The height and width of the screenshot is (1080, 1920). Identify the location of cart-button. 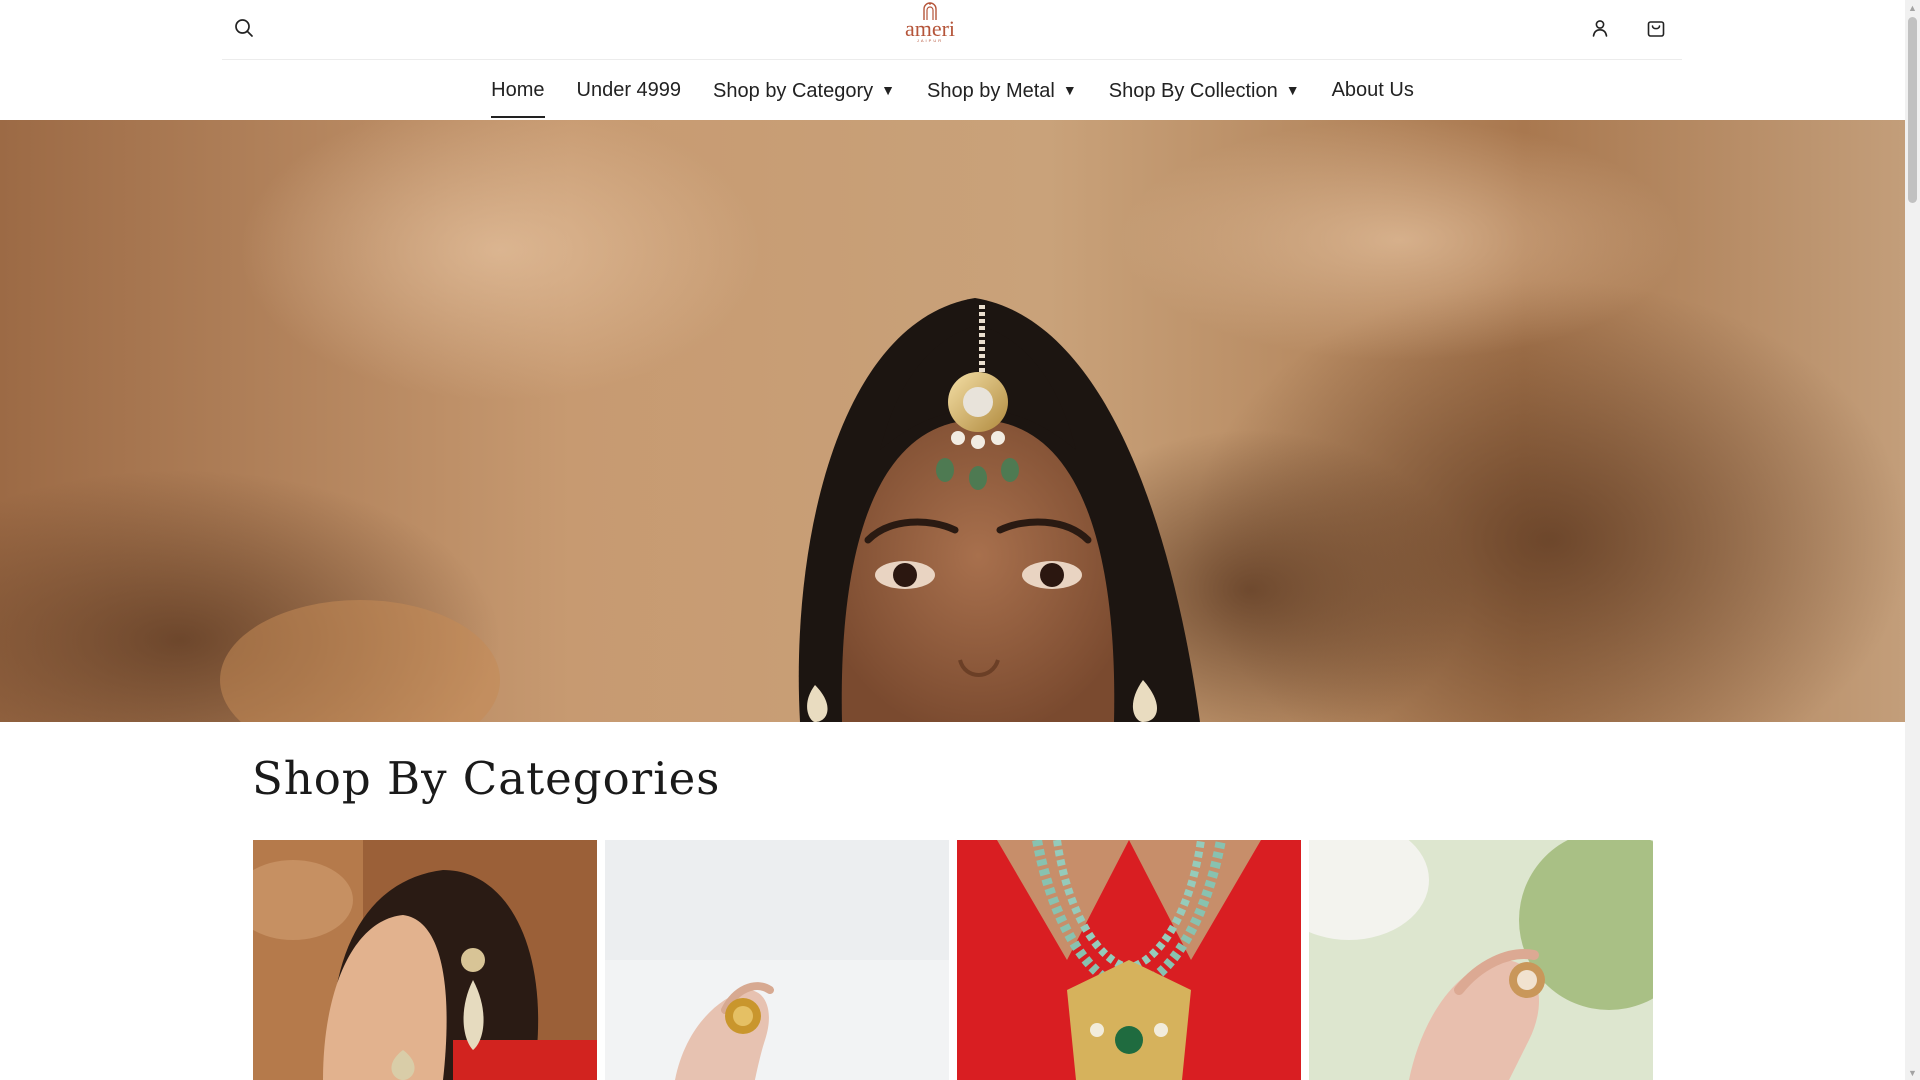
(1656, 30).